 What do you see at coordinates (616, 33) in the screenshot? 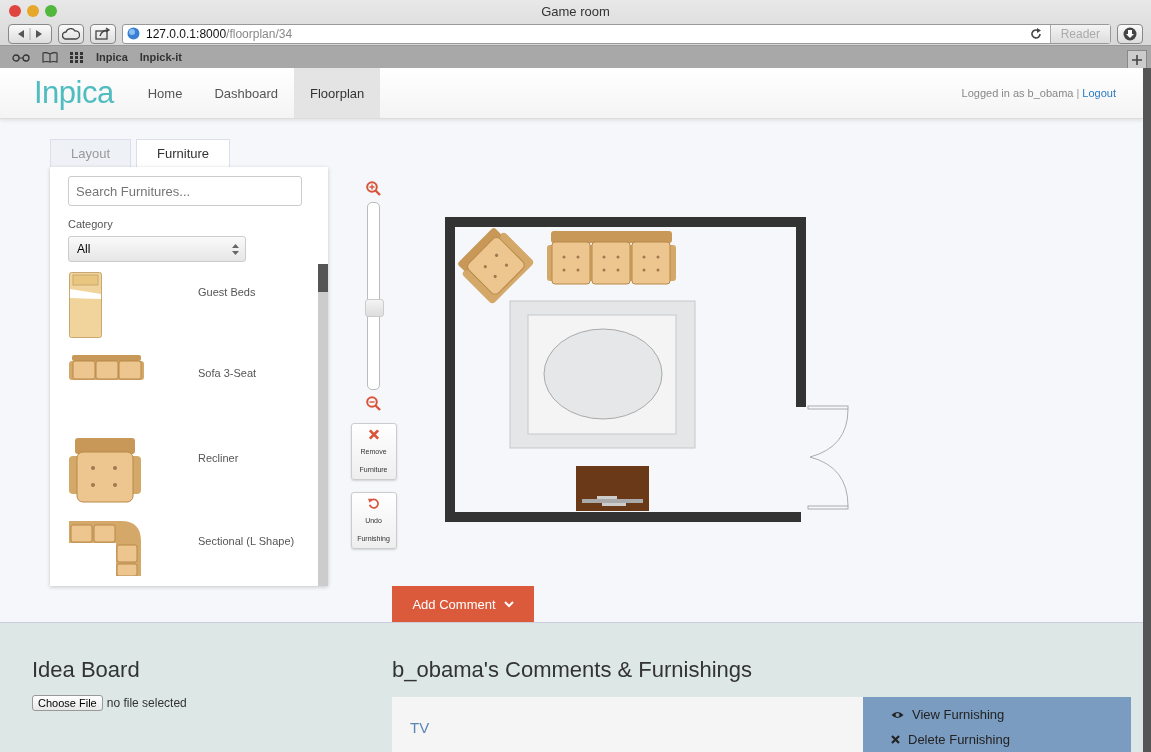
I see `address-field: 127.0.0.1:8000/floorplan/34 Reader` at bounding box center [616, 33].